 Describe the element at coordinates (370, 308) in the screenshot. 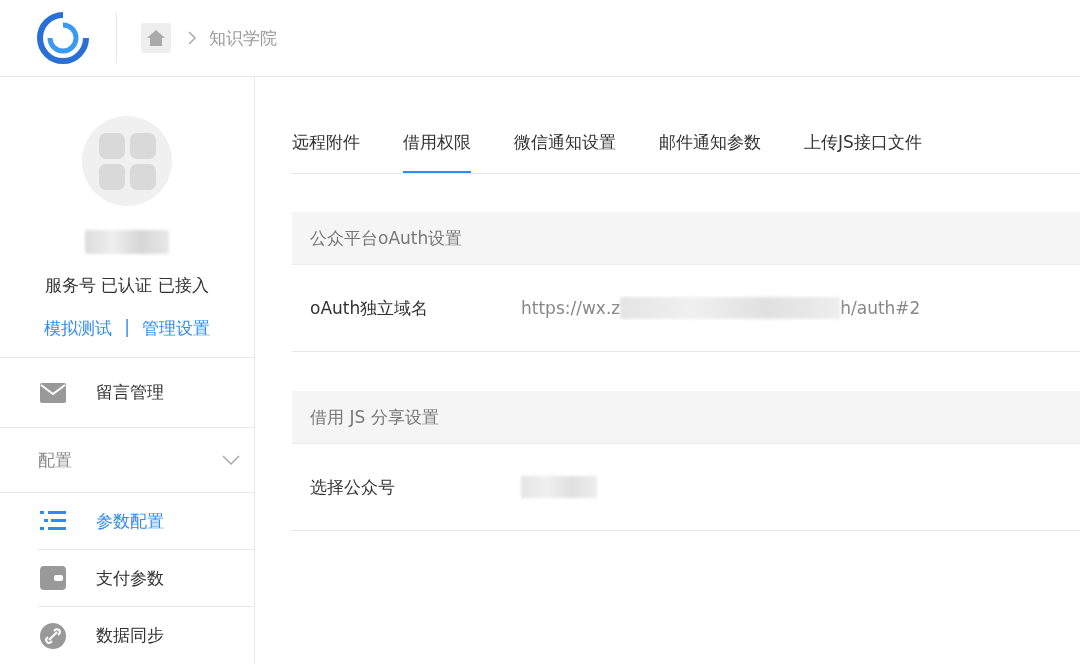

I see `field-label: oAuth独立域名` at that location.